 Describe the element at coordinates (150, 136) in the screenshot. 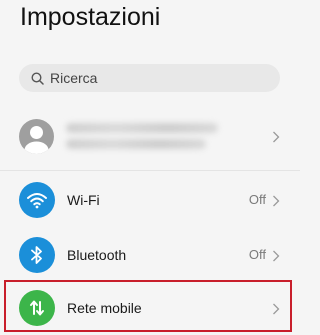

I see `account-row` at that location.